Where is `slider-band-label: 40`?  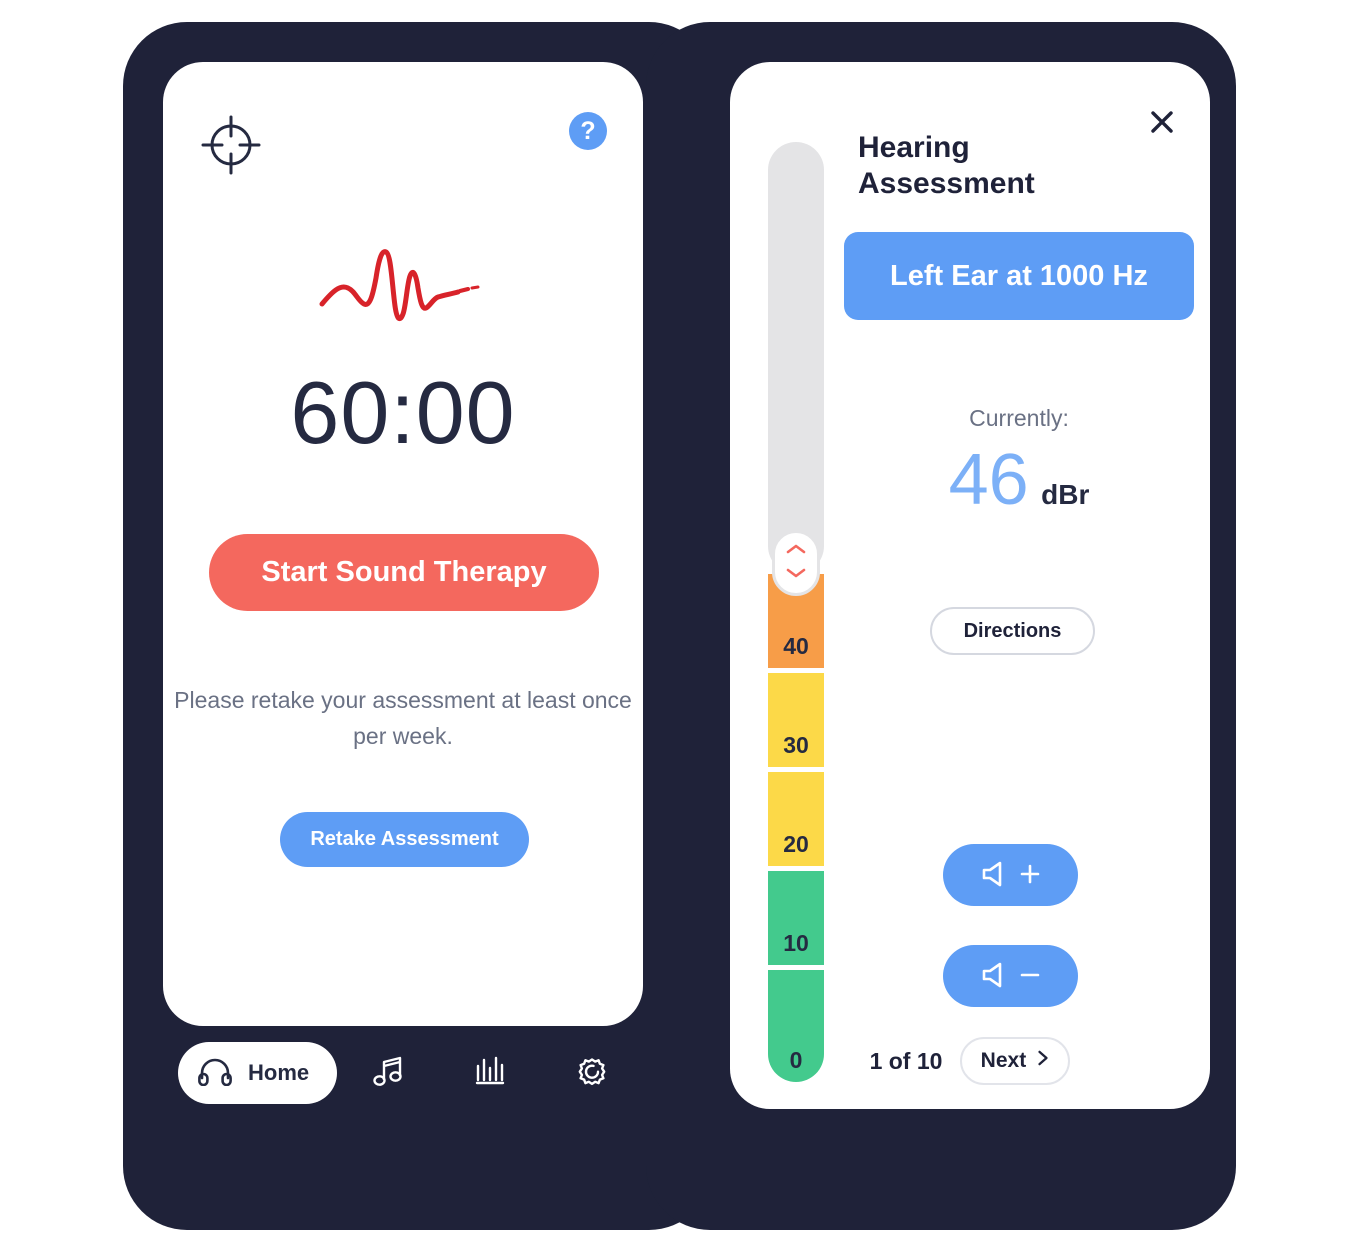 slider-band-label: 40 is located at coordinates (796, 646).